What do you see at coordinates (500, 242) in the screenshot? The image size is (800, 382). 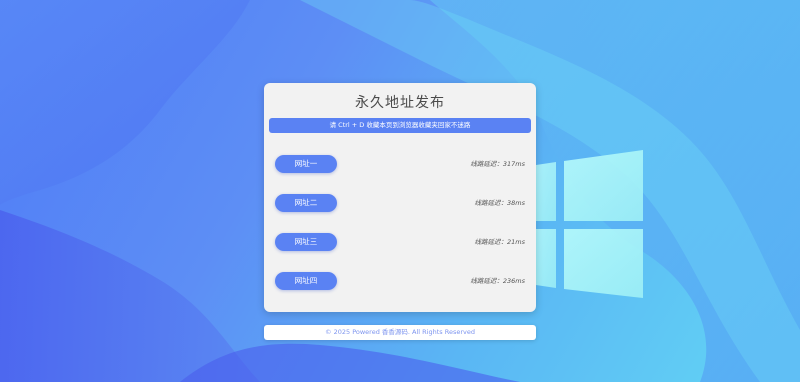 I see `latency-label-3: 线路延迟：21ms` at bounding box center [500, 242].